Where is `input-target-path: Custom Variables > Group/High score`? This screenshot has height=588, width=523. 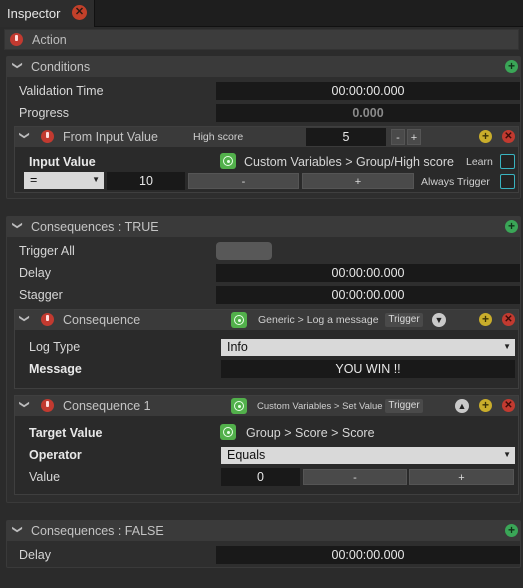
input-target-path: Custom Variables > Group/High score is located at coordinates (349, 162).